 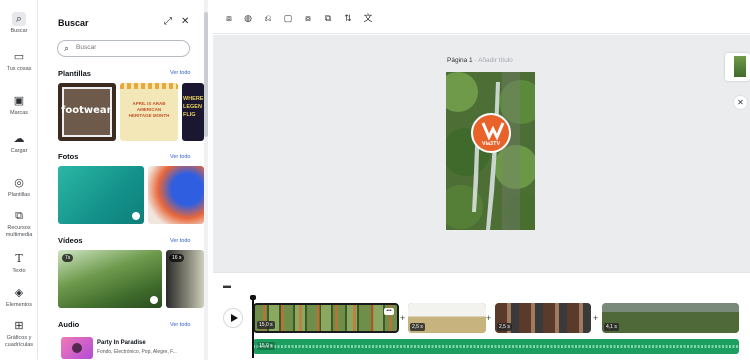 I want to click on see-all-photos-link: Ver todo, so click(x=180, y=157).